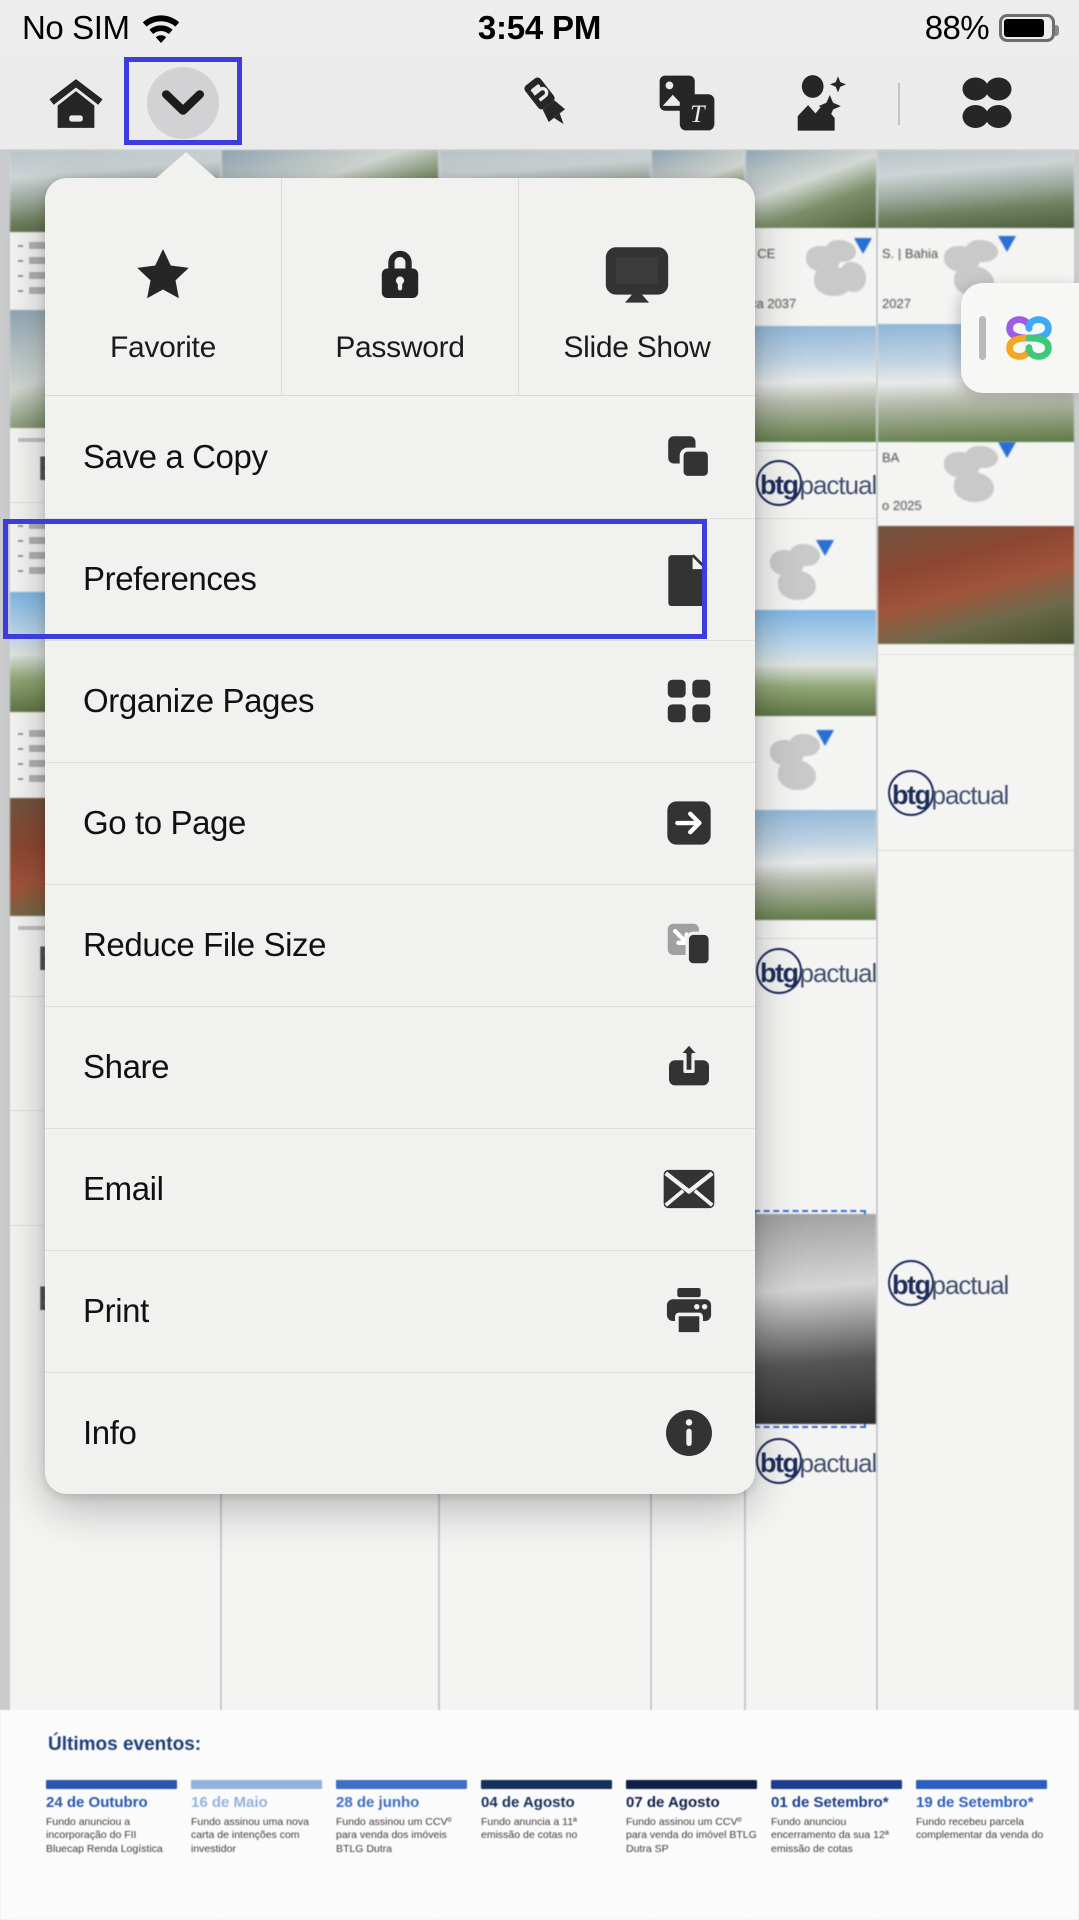  Describe the element at coordinates (689, 1433) in the screenshot. I see `info-circle-icon` at that location.